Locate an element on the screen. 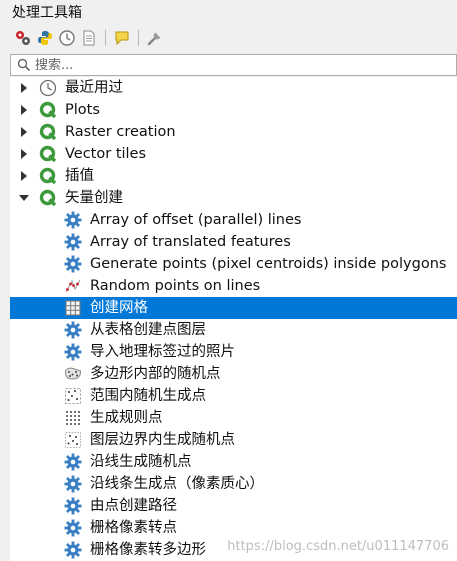 This screenshot has width=457, height=561. python-icon is located at coordinates (45, 38).